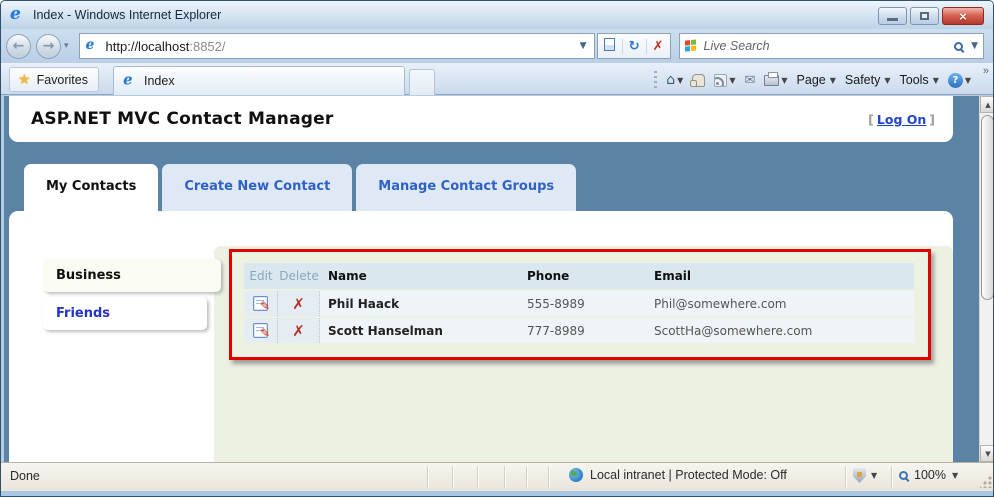  Describe the element at coordinates (125, 313) in the screenshot. I see `group-item-friends: Friends` at that location.